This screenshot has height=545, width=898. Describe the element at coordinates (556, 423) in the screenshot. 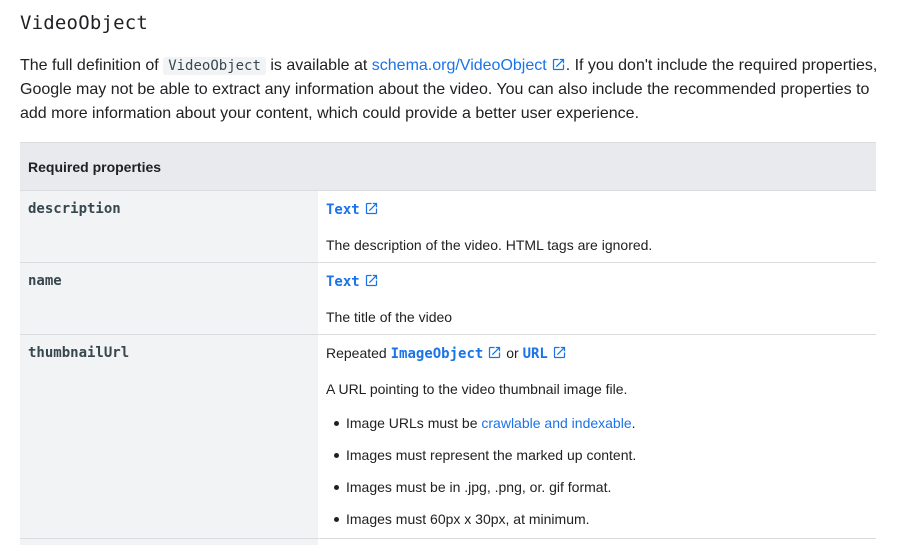

I see `crawlable-indexable-link: crawlable and indexable` at that location.